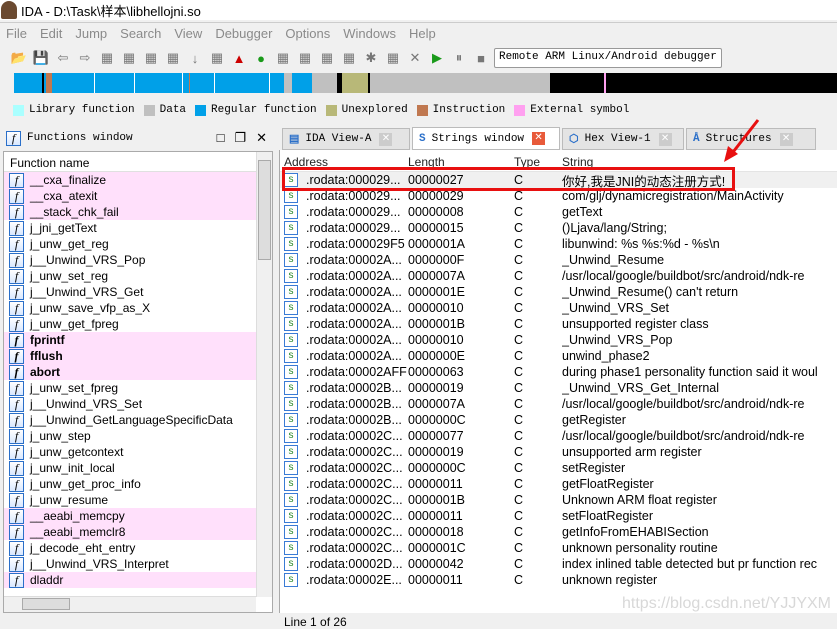 Image resolution: width=837 pixels, height=629 pixels. I want to click on function-name: j_unw_get_fpreg, so click(74, 324).